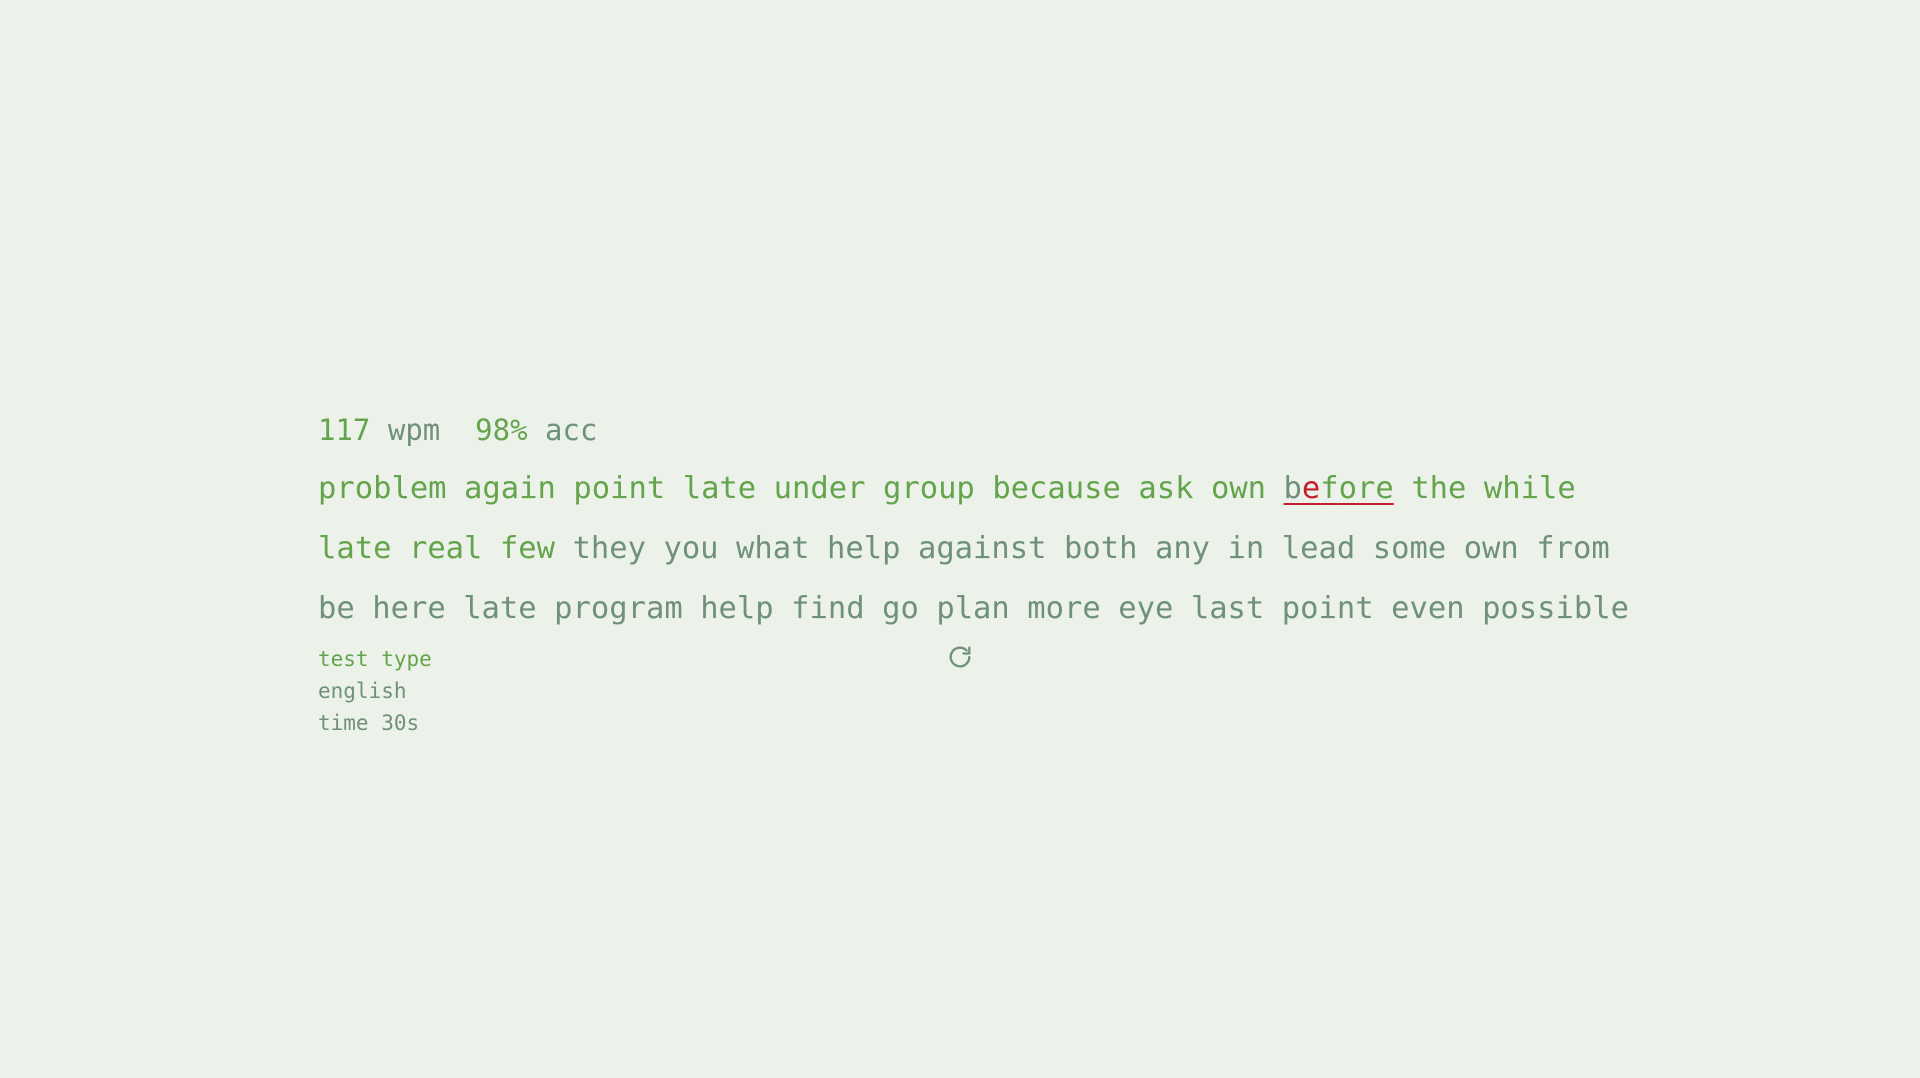 The image size is (1920, 1078). I want to click on word-typed: under, so click(819, 488).